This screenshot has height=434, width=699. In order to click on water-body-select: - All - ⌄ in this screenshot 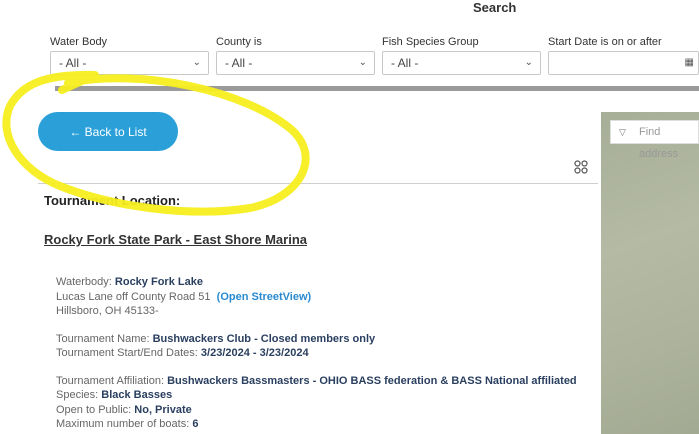, I will do `click(129, 63)`.